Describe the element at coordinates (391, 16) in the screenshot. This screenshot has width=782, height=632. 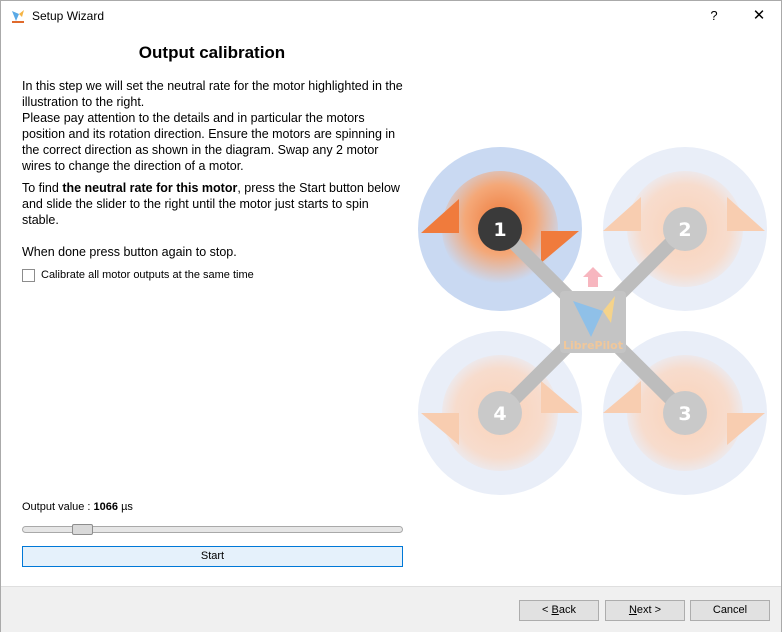
I see `title-bar: Setup Wizard ? ✕` at that location.